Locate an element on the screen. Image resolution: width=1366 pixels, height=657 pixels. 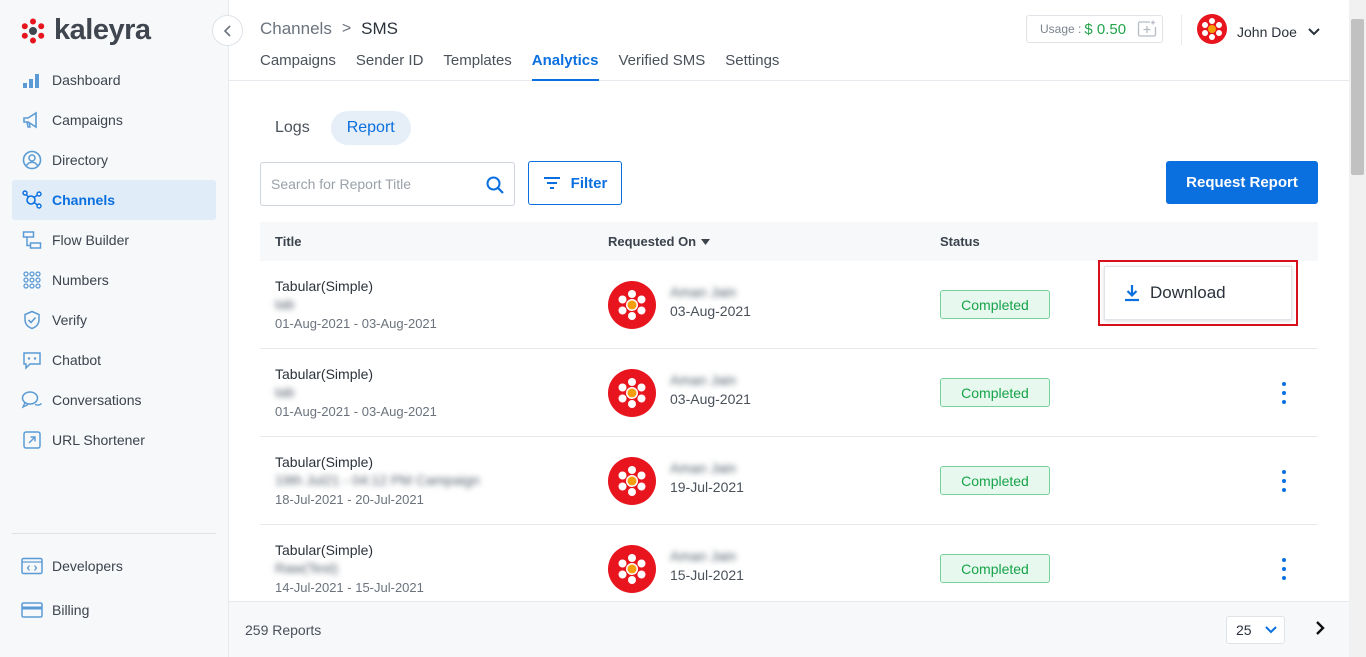
megaphone-icon is located at coordinates (32, 120).